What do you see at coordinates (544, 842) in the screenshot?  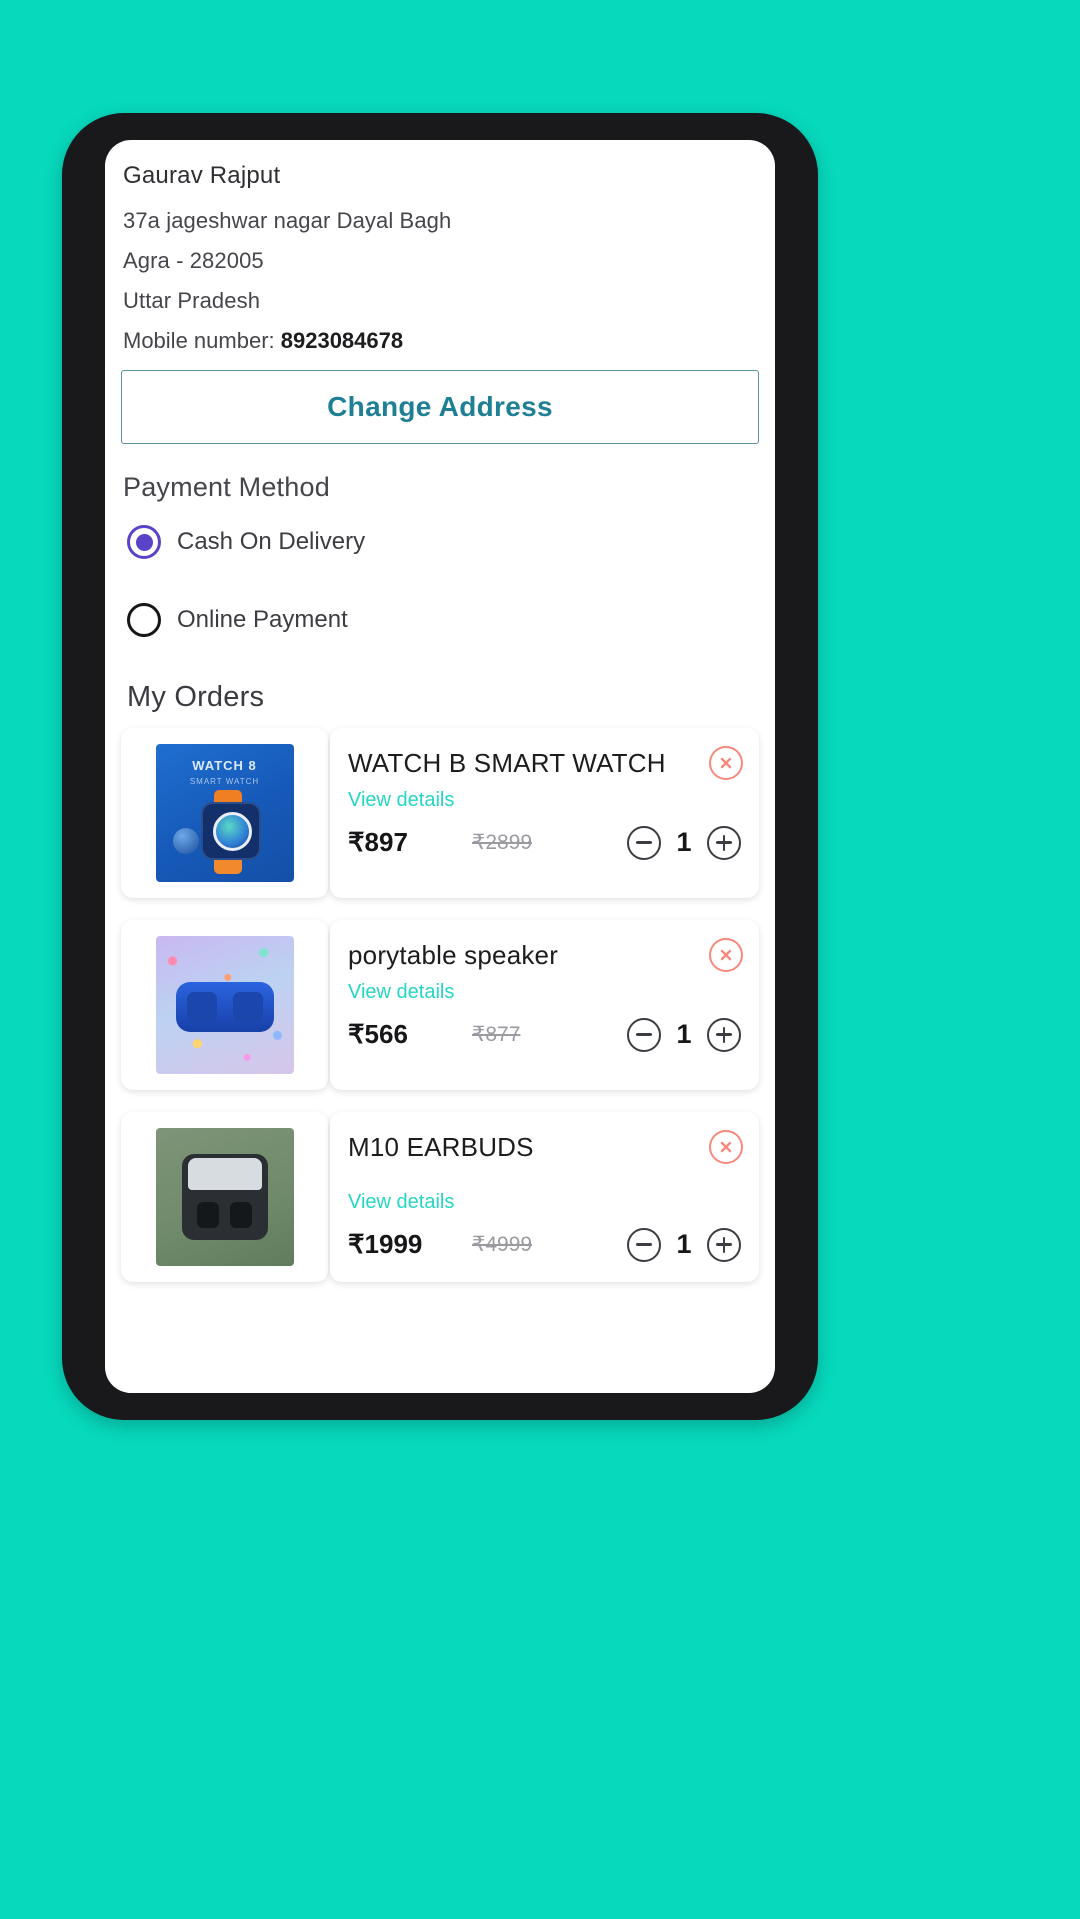 I see `price-row: ₹897 ₹2899 1` at bounding box center [544, 842].